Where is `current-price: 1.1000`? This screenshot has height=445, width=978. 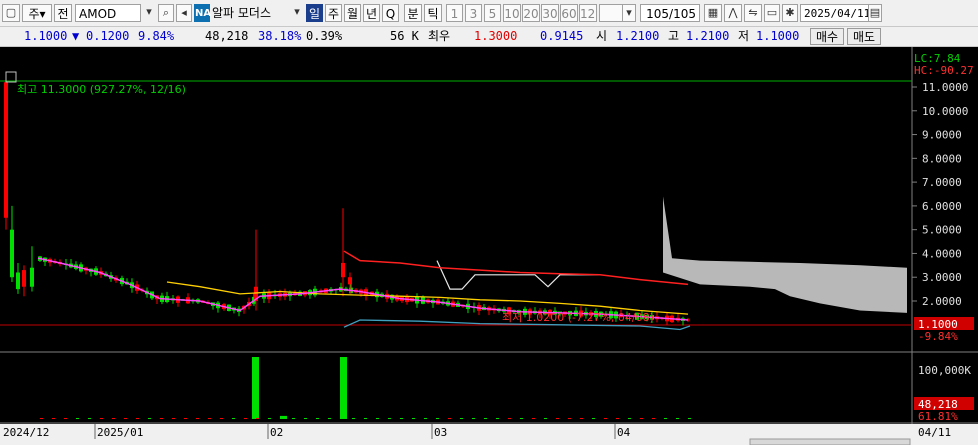
current-price: 1.1000 is located at coordinates (46, 36).